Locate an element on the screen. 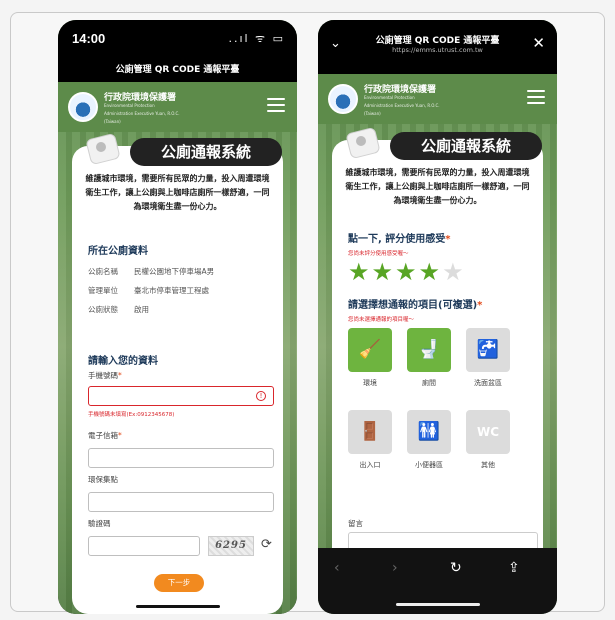 This screenshot has width=615, height=620. toilet-info: 公廁名稱 民權公園地下停車場A男 管理單位 臺北市停車管理工程處 公廁狀態 啟用 is located at coordinates (183, 290).